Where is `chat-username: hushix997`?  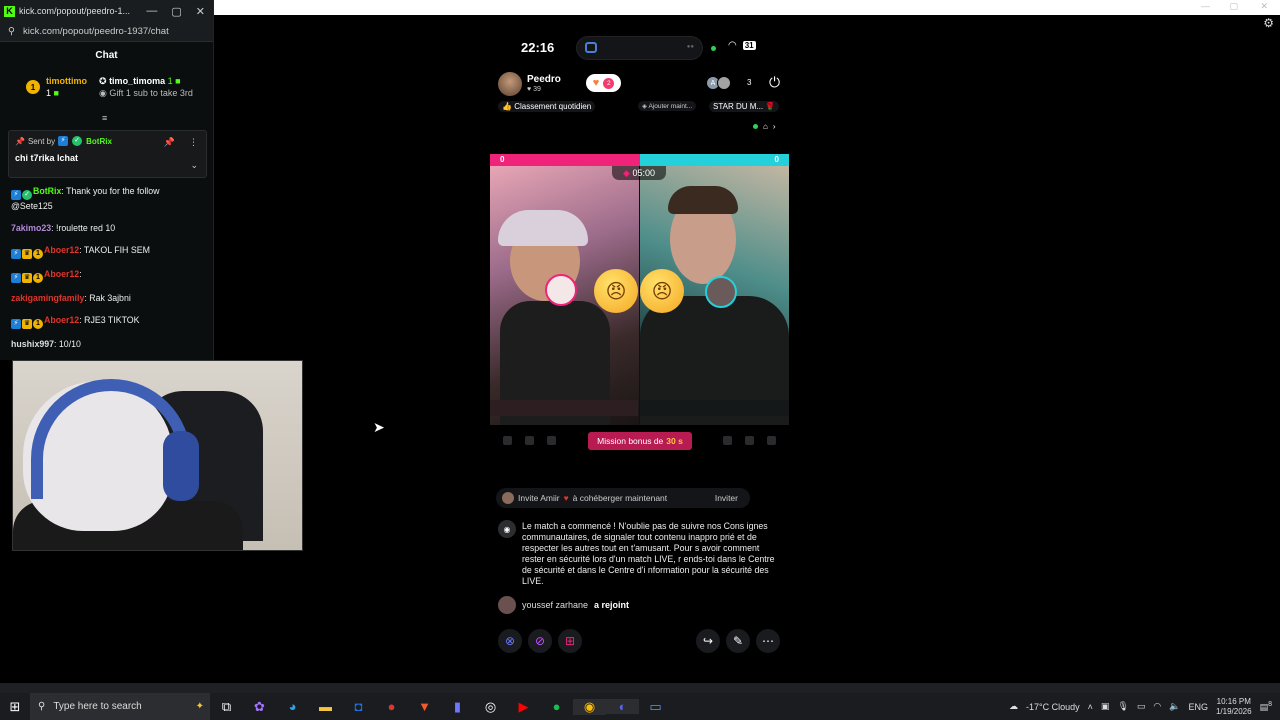 chat-username: hushix997 is located at coordinates (32, 344).